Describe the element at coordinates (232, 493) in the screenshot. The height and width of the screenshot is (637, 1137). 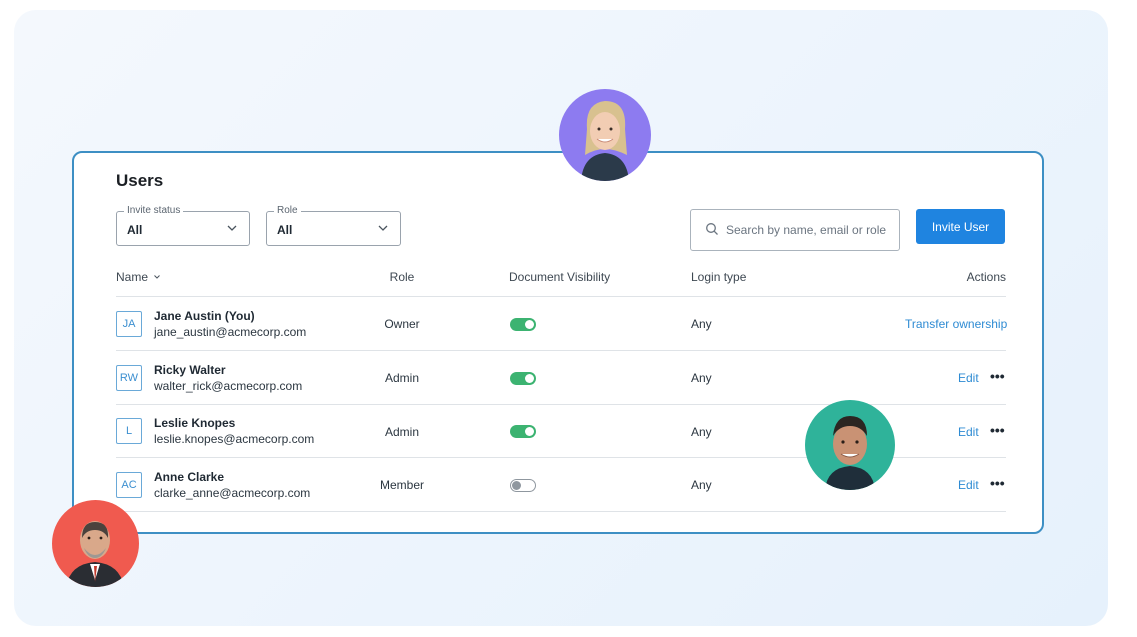
I see `user-email: clarke_anne@acmecorp.com` at that location.